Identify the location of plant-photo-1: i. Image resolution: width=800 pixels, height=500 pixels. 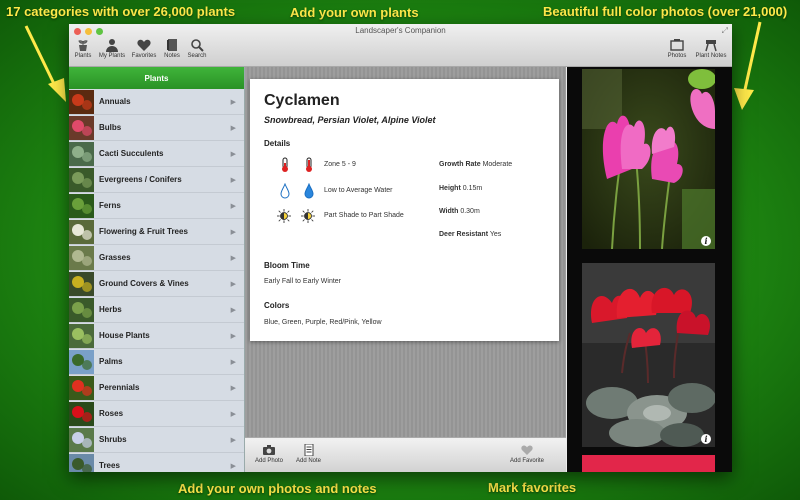
(649, 159).